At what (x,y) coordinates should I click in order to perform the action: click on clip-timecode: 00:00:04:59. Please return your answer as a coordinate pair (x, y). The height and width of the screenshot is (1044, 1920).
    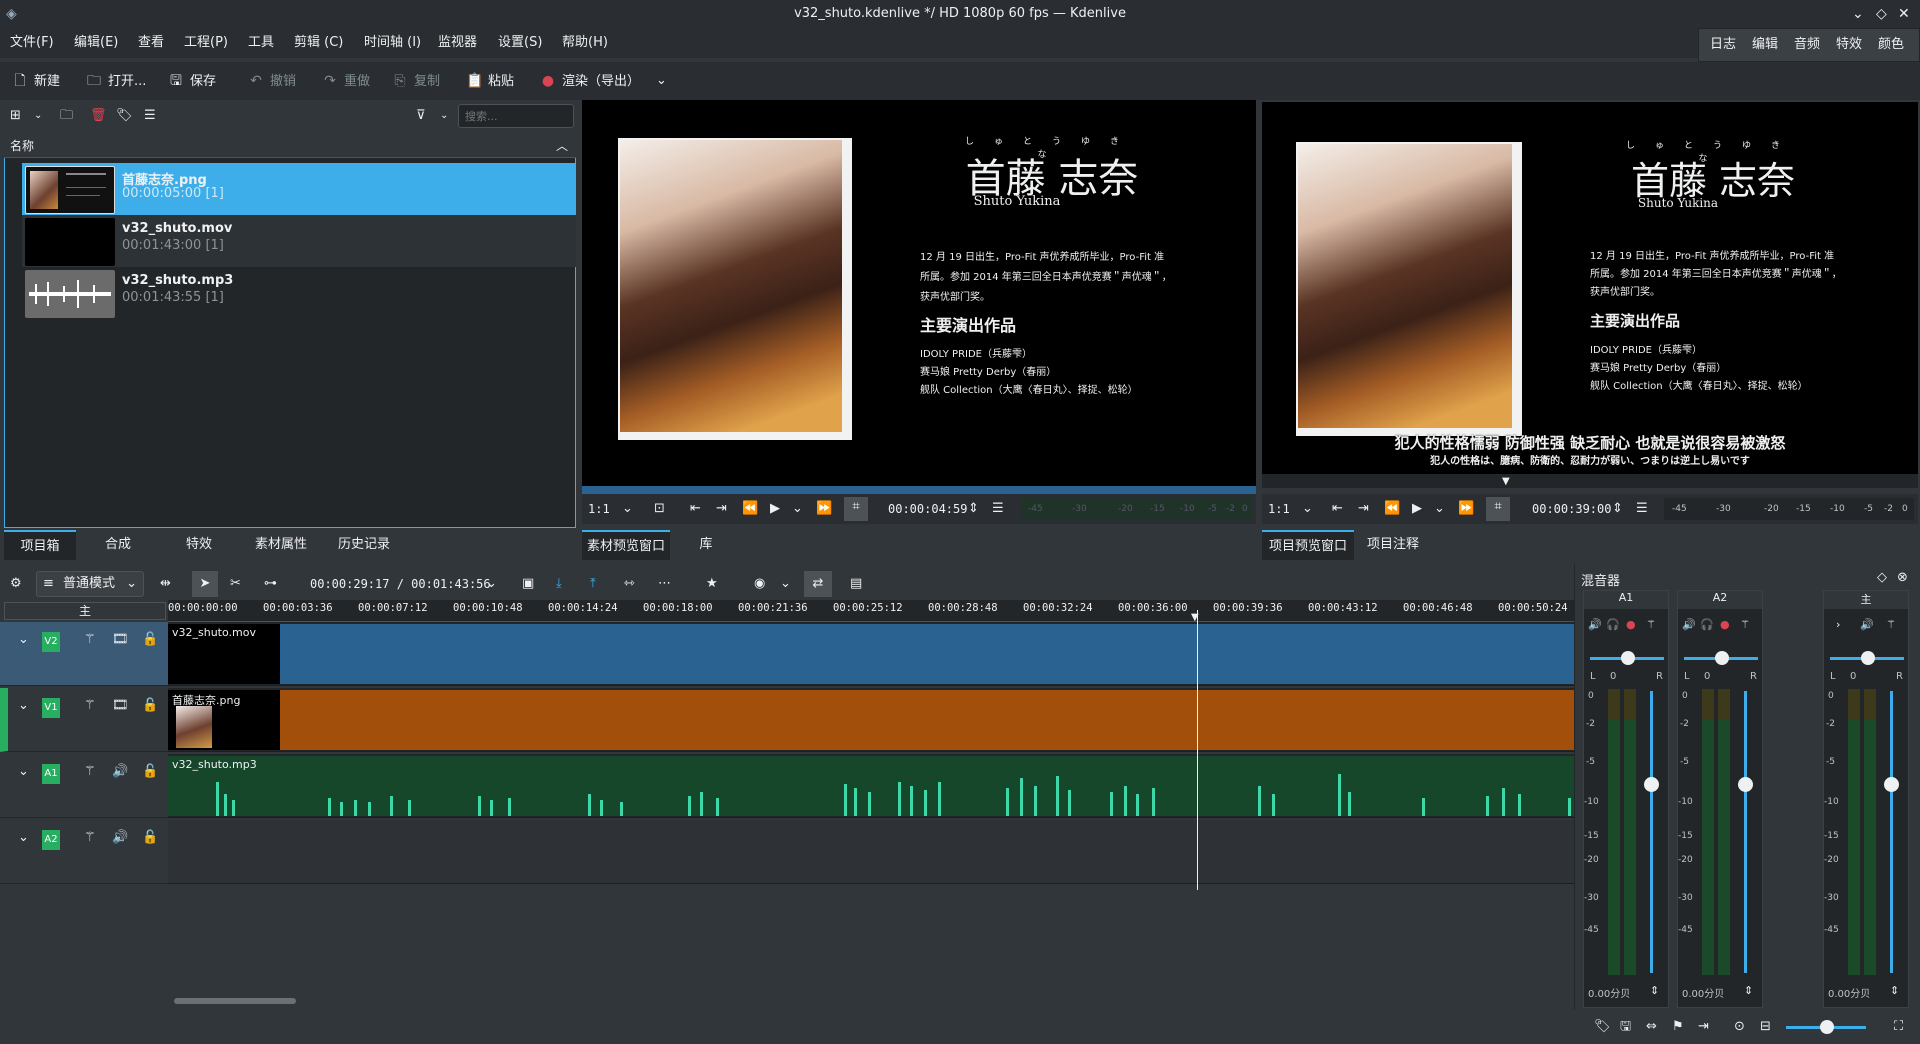
    Looking at the image, I should click on (927, 509).